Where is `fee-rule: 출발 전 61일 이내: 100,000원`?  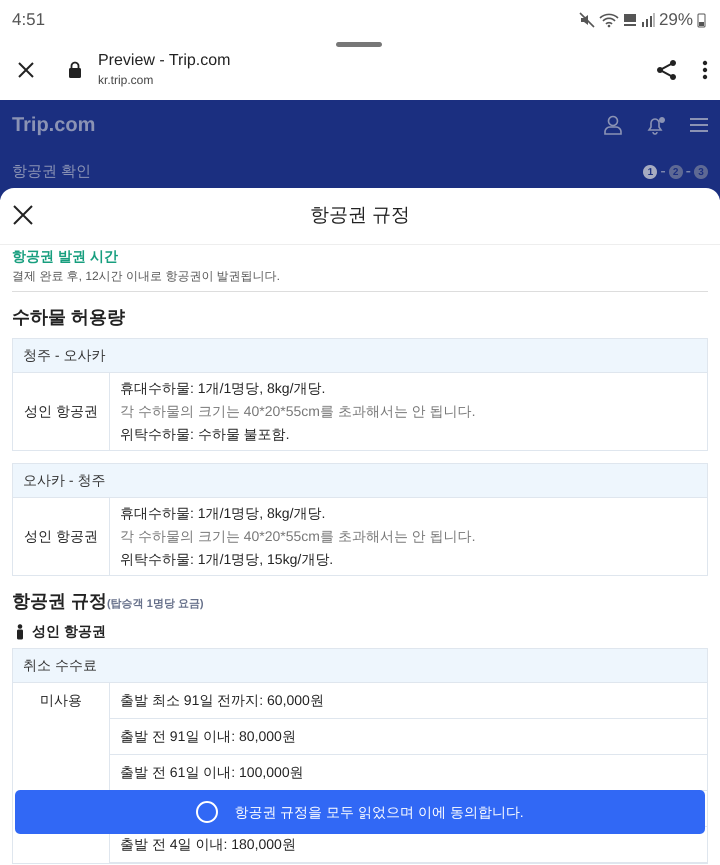
fee-rule: 출발 전 61일 이내: 100,000원 is located at coordinates (212, 772).